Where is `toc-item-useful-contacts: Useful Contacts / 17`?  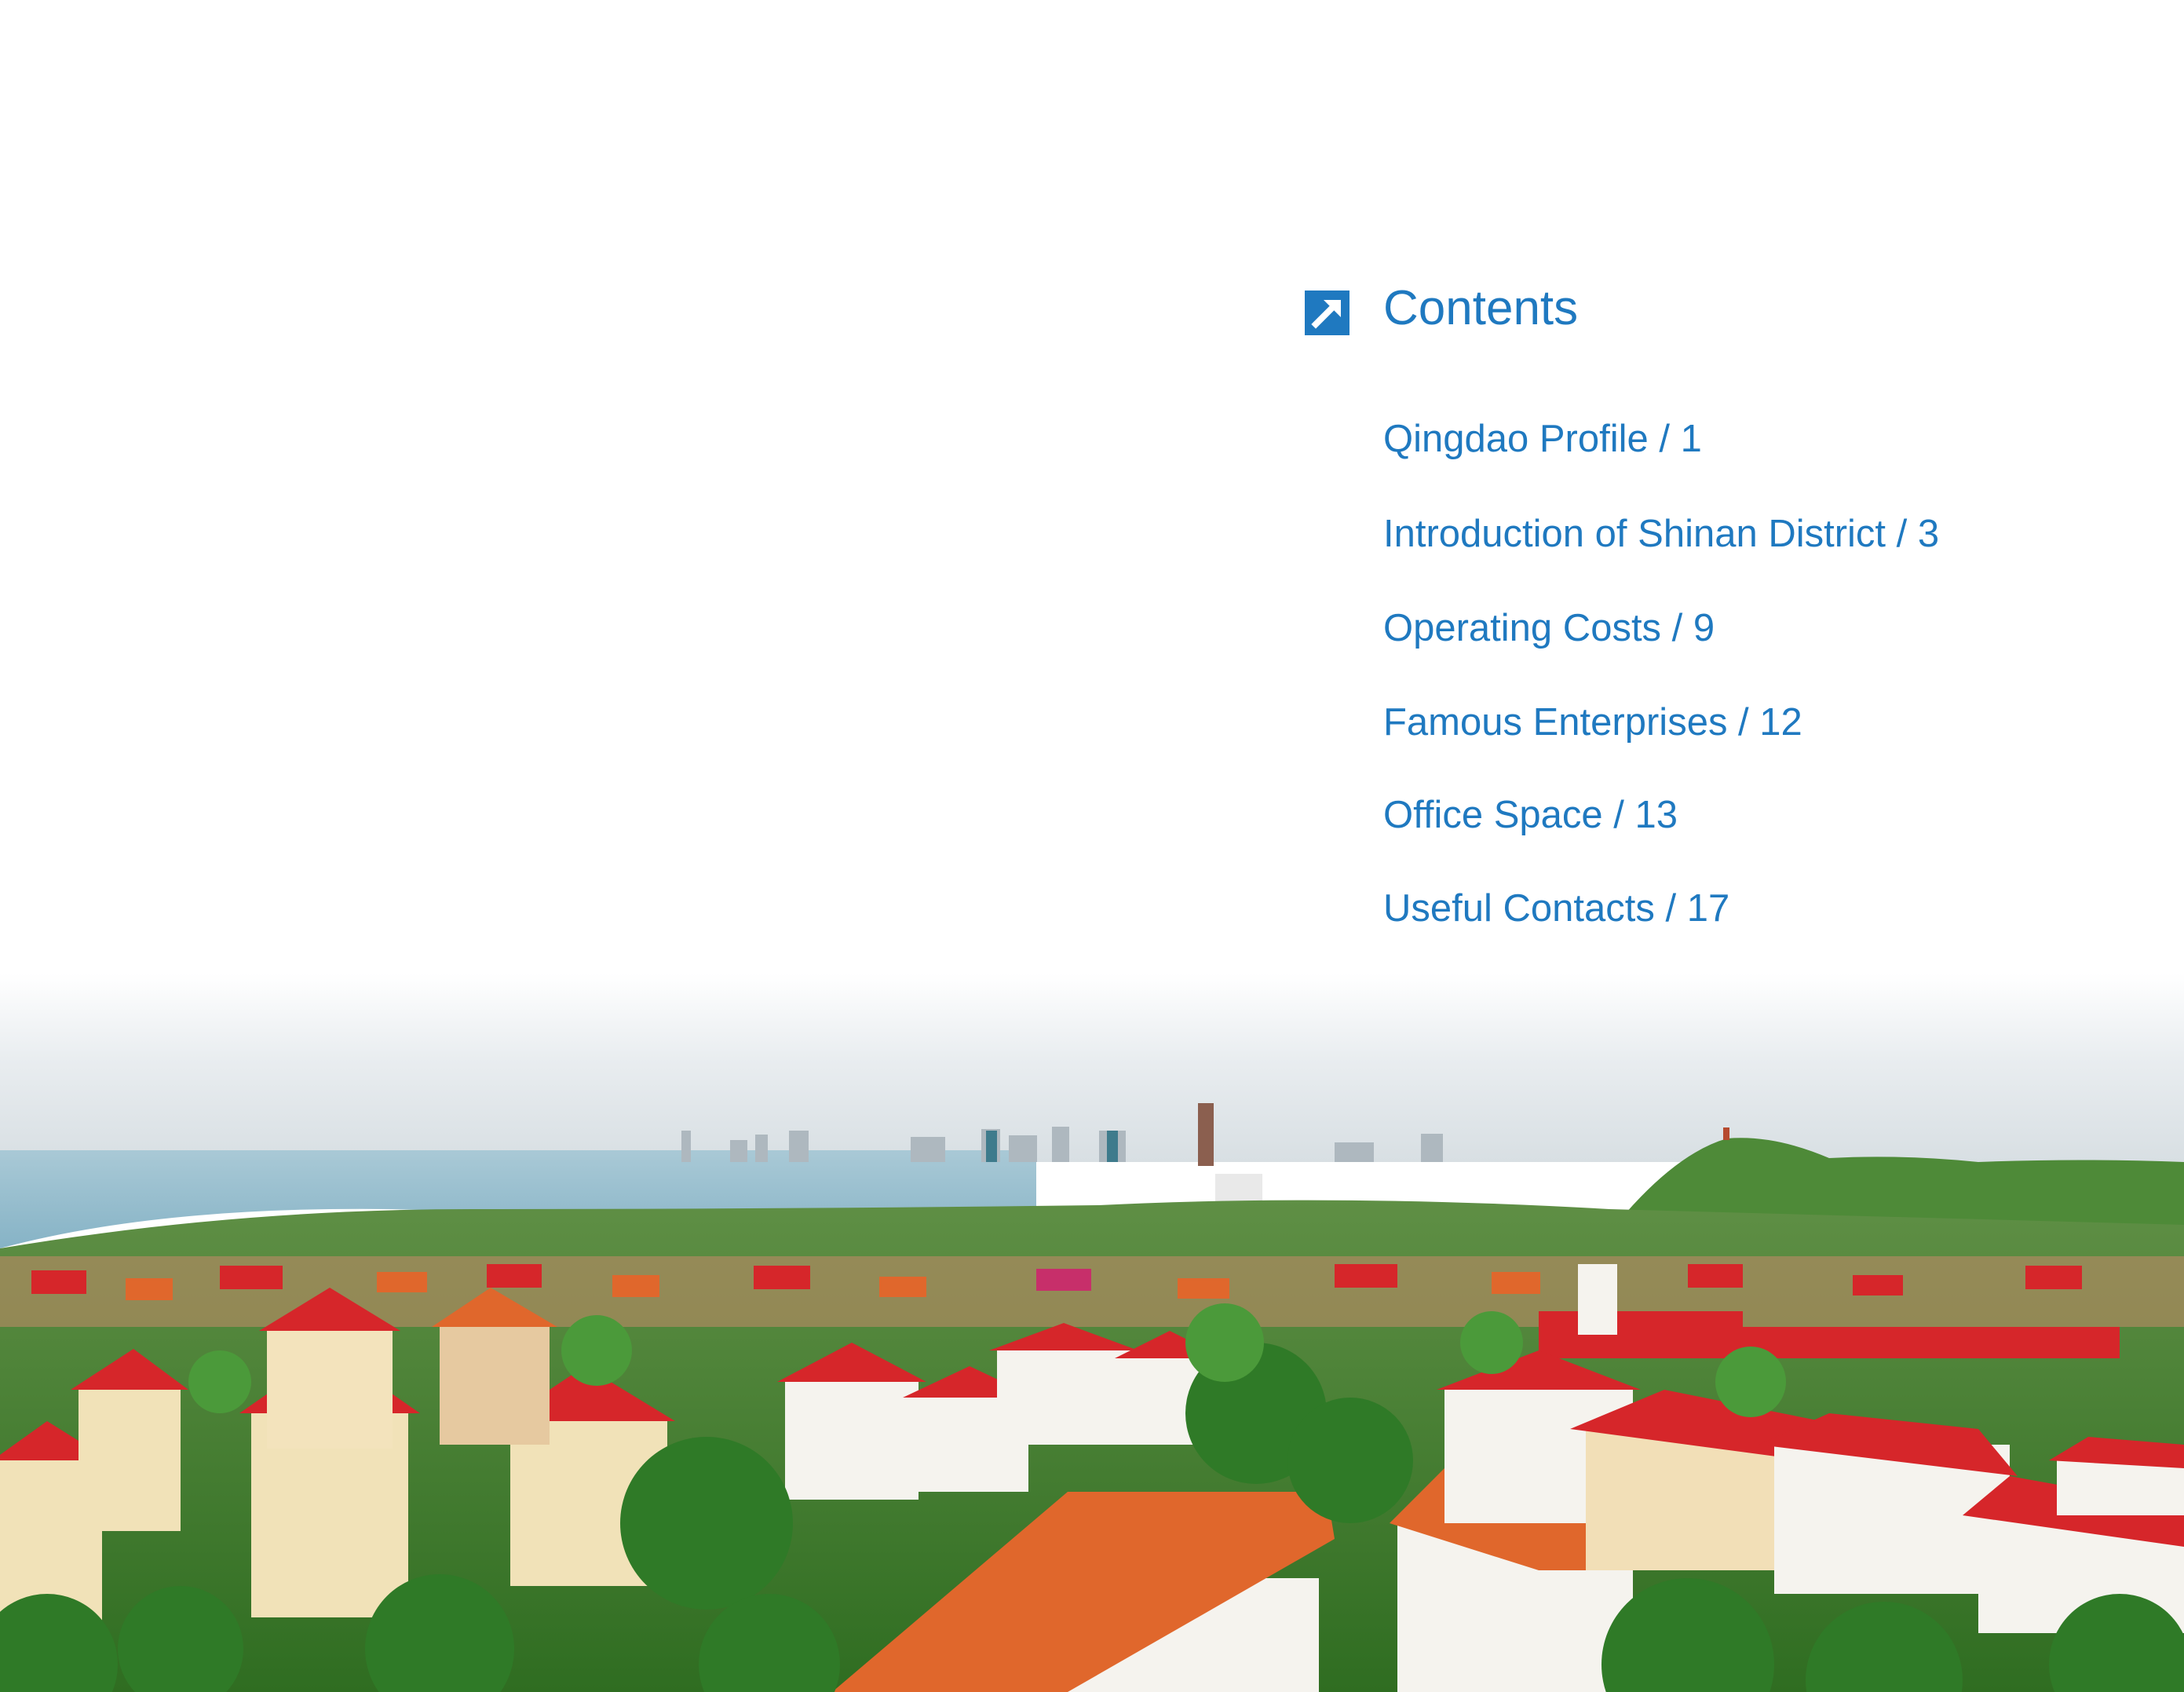 toc-item-useful-contacts: Useful Contacts / 17 is located at coordinates (1556, 909).